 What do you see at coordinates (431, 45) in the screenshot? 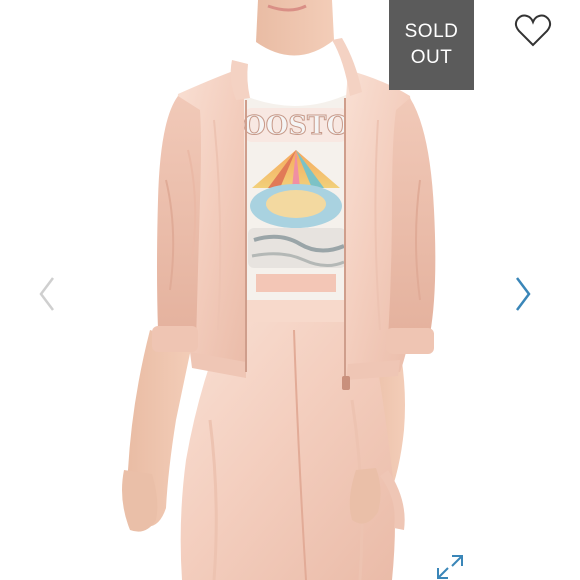
I see `sold-out-badge: SOLD OUT` at bounding box center [431, 45].